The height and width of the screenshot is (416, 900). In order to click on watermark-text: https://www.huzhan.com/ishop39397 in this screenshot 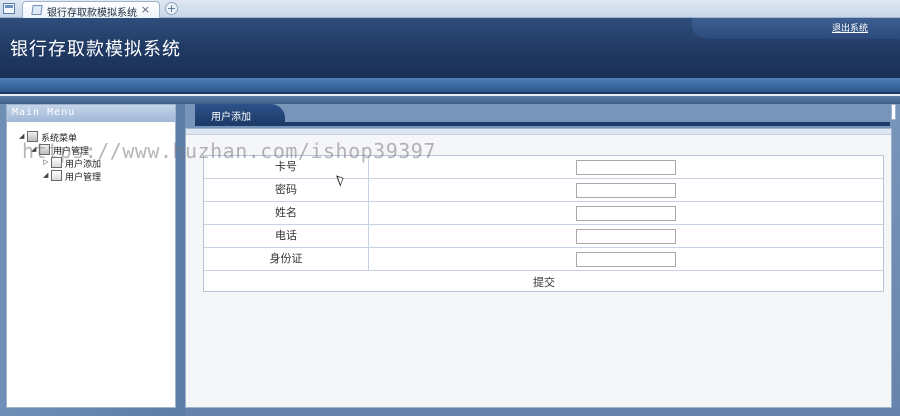, I will do `click(229, 151)`.